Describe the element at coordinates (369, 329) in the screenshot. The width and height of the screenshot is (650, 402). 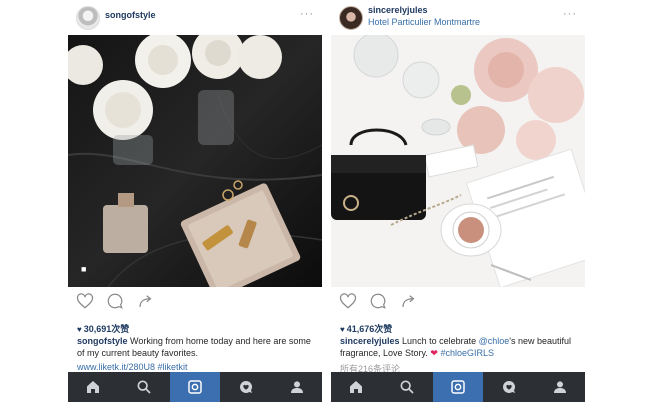
I see `like-count-text: 41,676次赞` at that location.